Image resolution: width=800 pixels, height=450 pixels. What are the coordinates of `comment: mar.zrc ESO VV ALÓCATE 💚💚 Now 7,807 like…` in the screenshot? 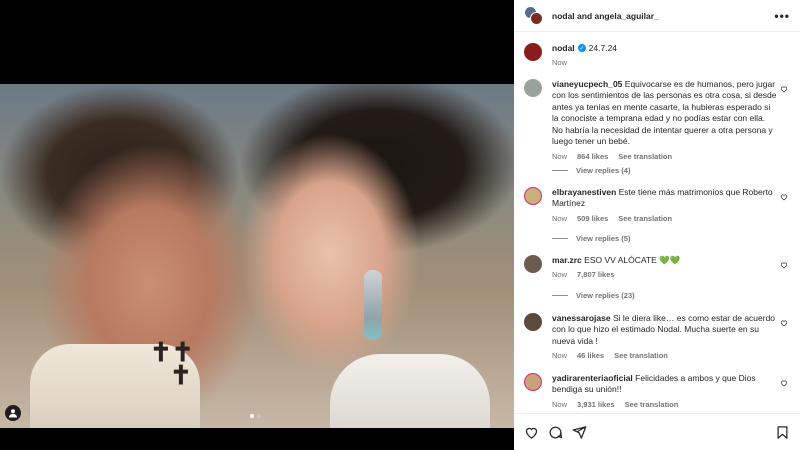 It's located at (658, 268).